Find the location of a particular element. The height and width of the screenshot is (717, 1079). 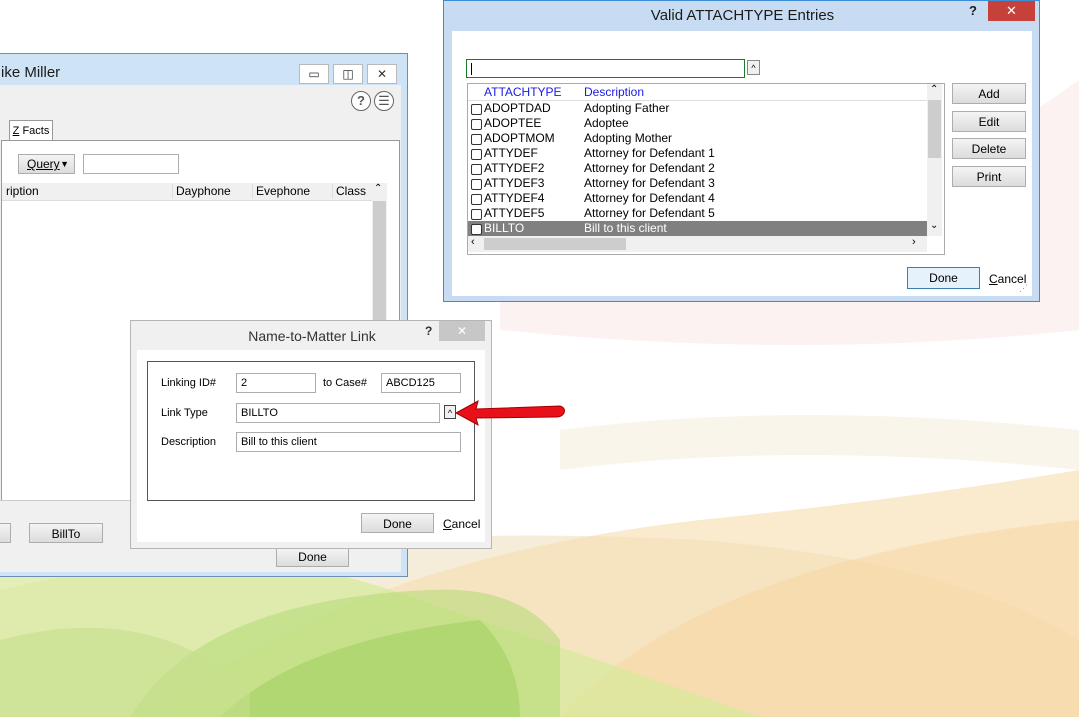

cancel-link: Cancel is located at coordinates (461, 524).